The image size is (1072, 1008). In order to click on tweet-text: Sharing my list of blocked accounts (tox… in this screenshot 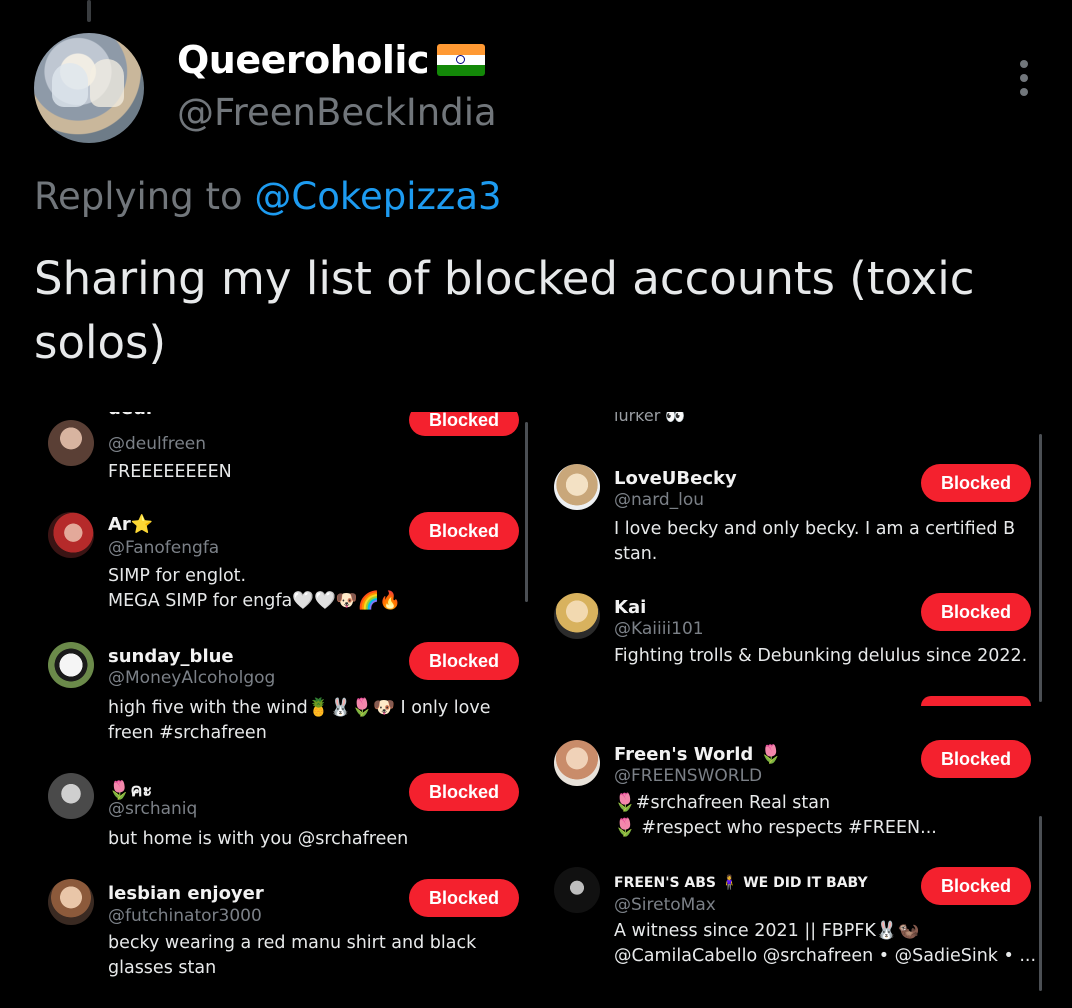, I will do `click(504, 310)`.